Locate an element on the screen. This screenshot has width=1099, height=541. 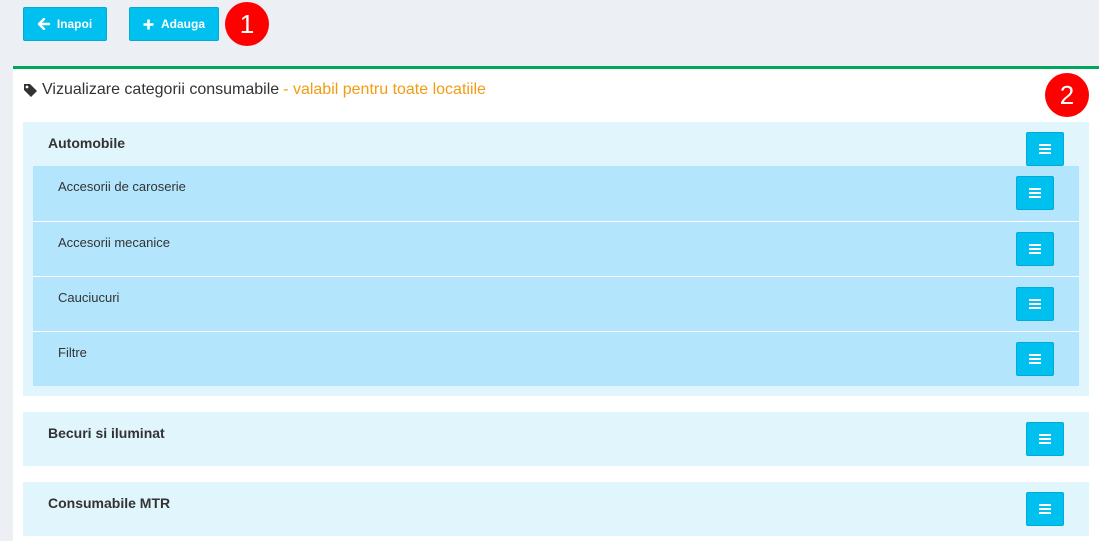
category-consumabile-mtr: Consumabile MTR is located at coordinates (556, 509).